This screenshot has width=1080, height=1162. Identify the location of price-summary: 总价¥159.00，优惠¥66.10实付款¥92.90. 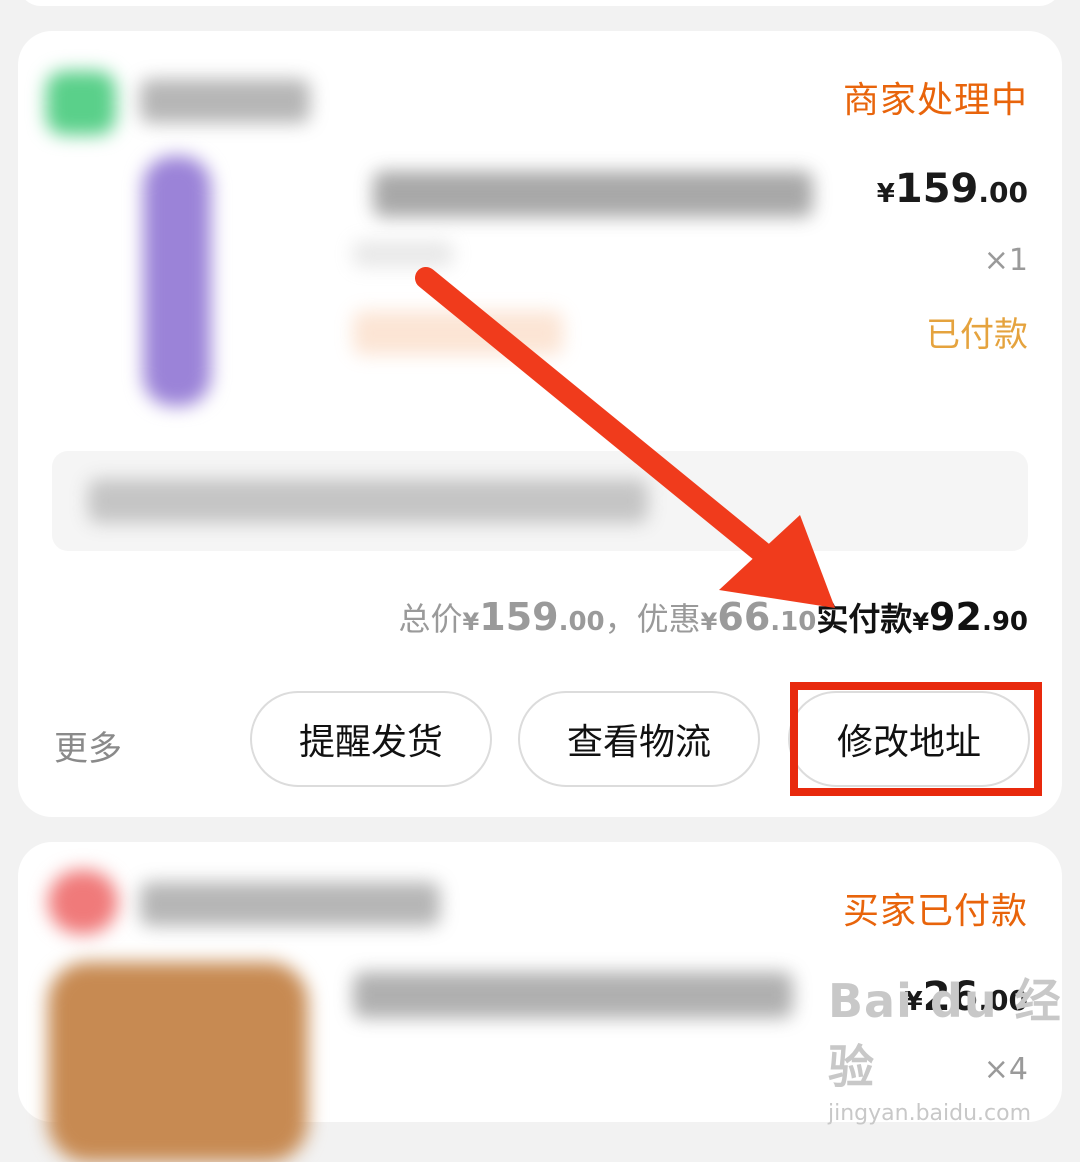
(713, 617).